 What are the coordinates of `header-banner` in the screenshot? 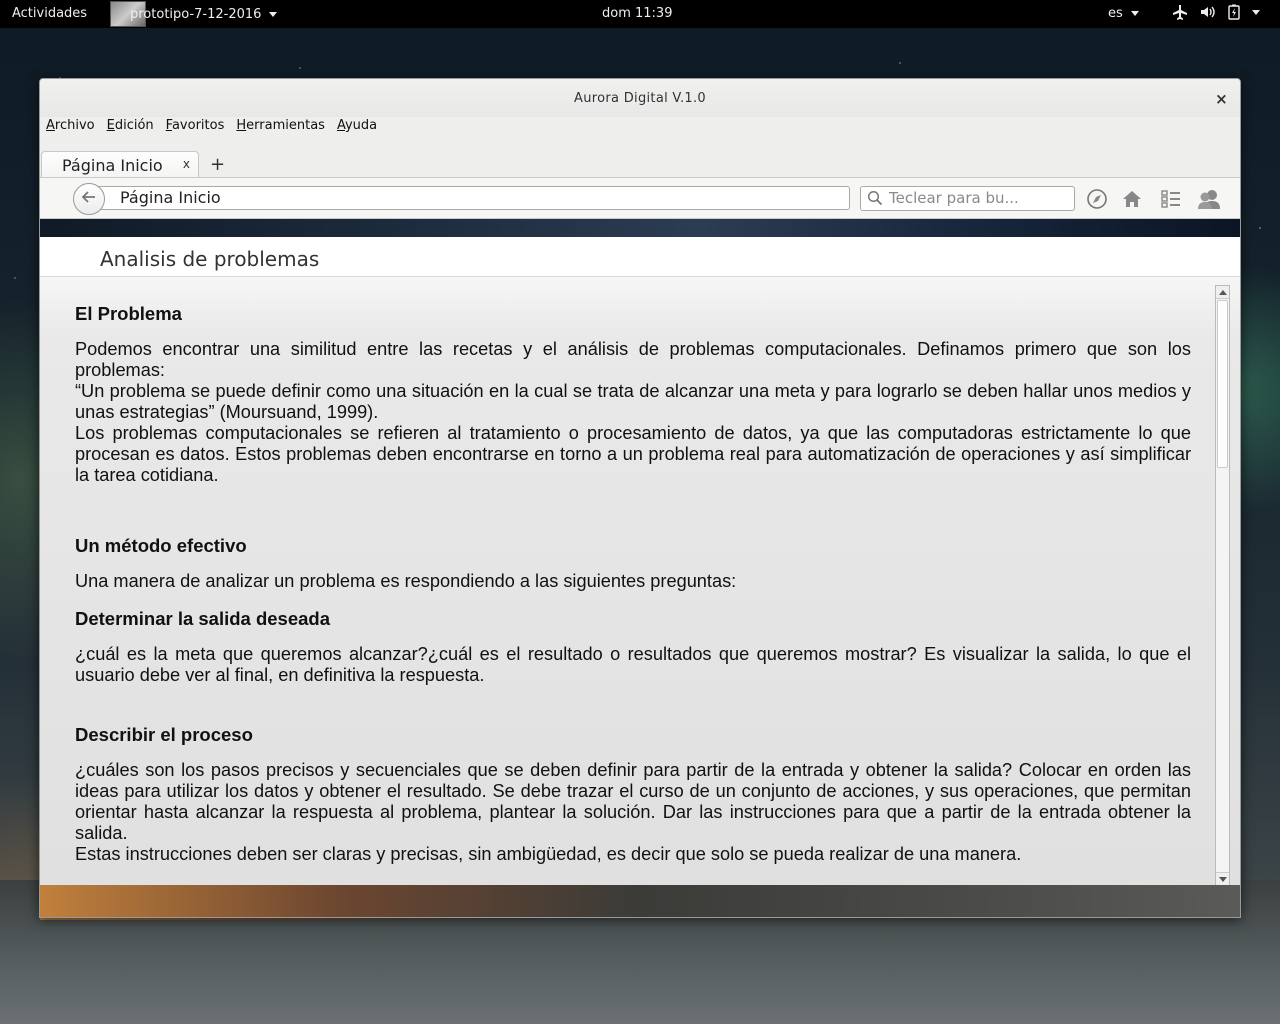 It's located at (640, 228).